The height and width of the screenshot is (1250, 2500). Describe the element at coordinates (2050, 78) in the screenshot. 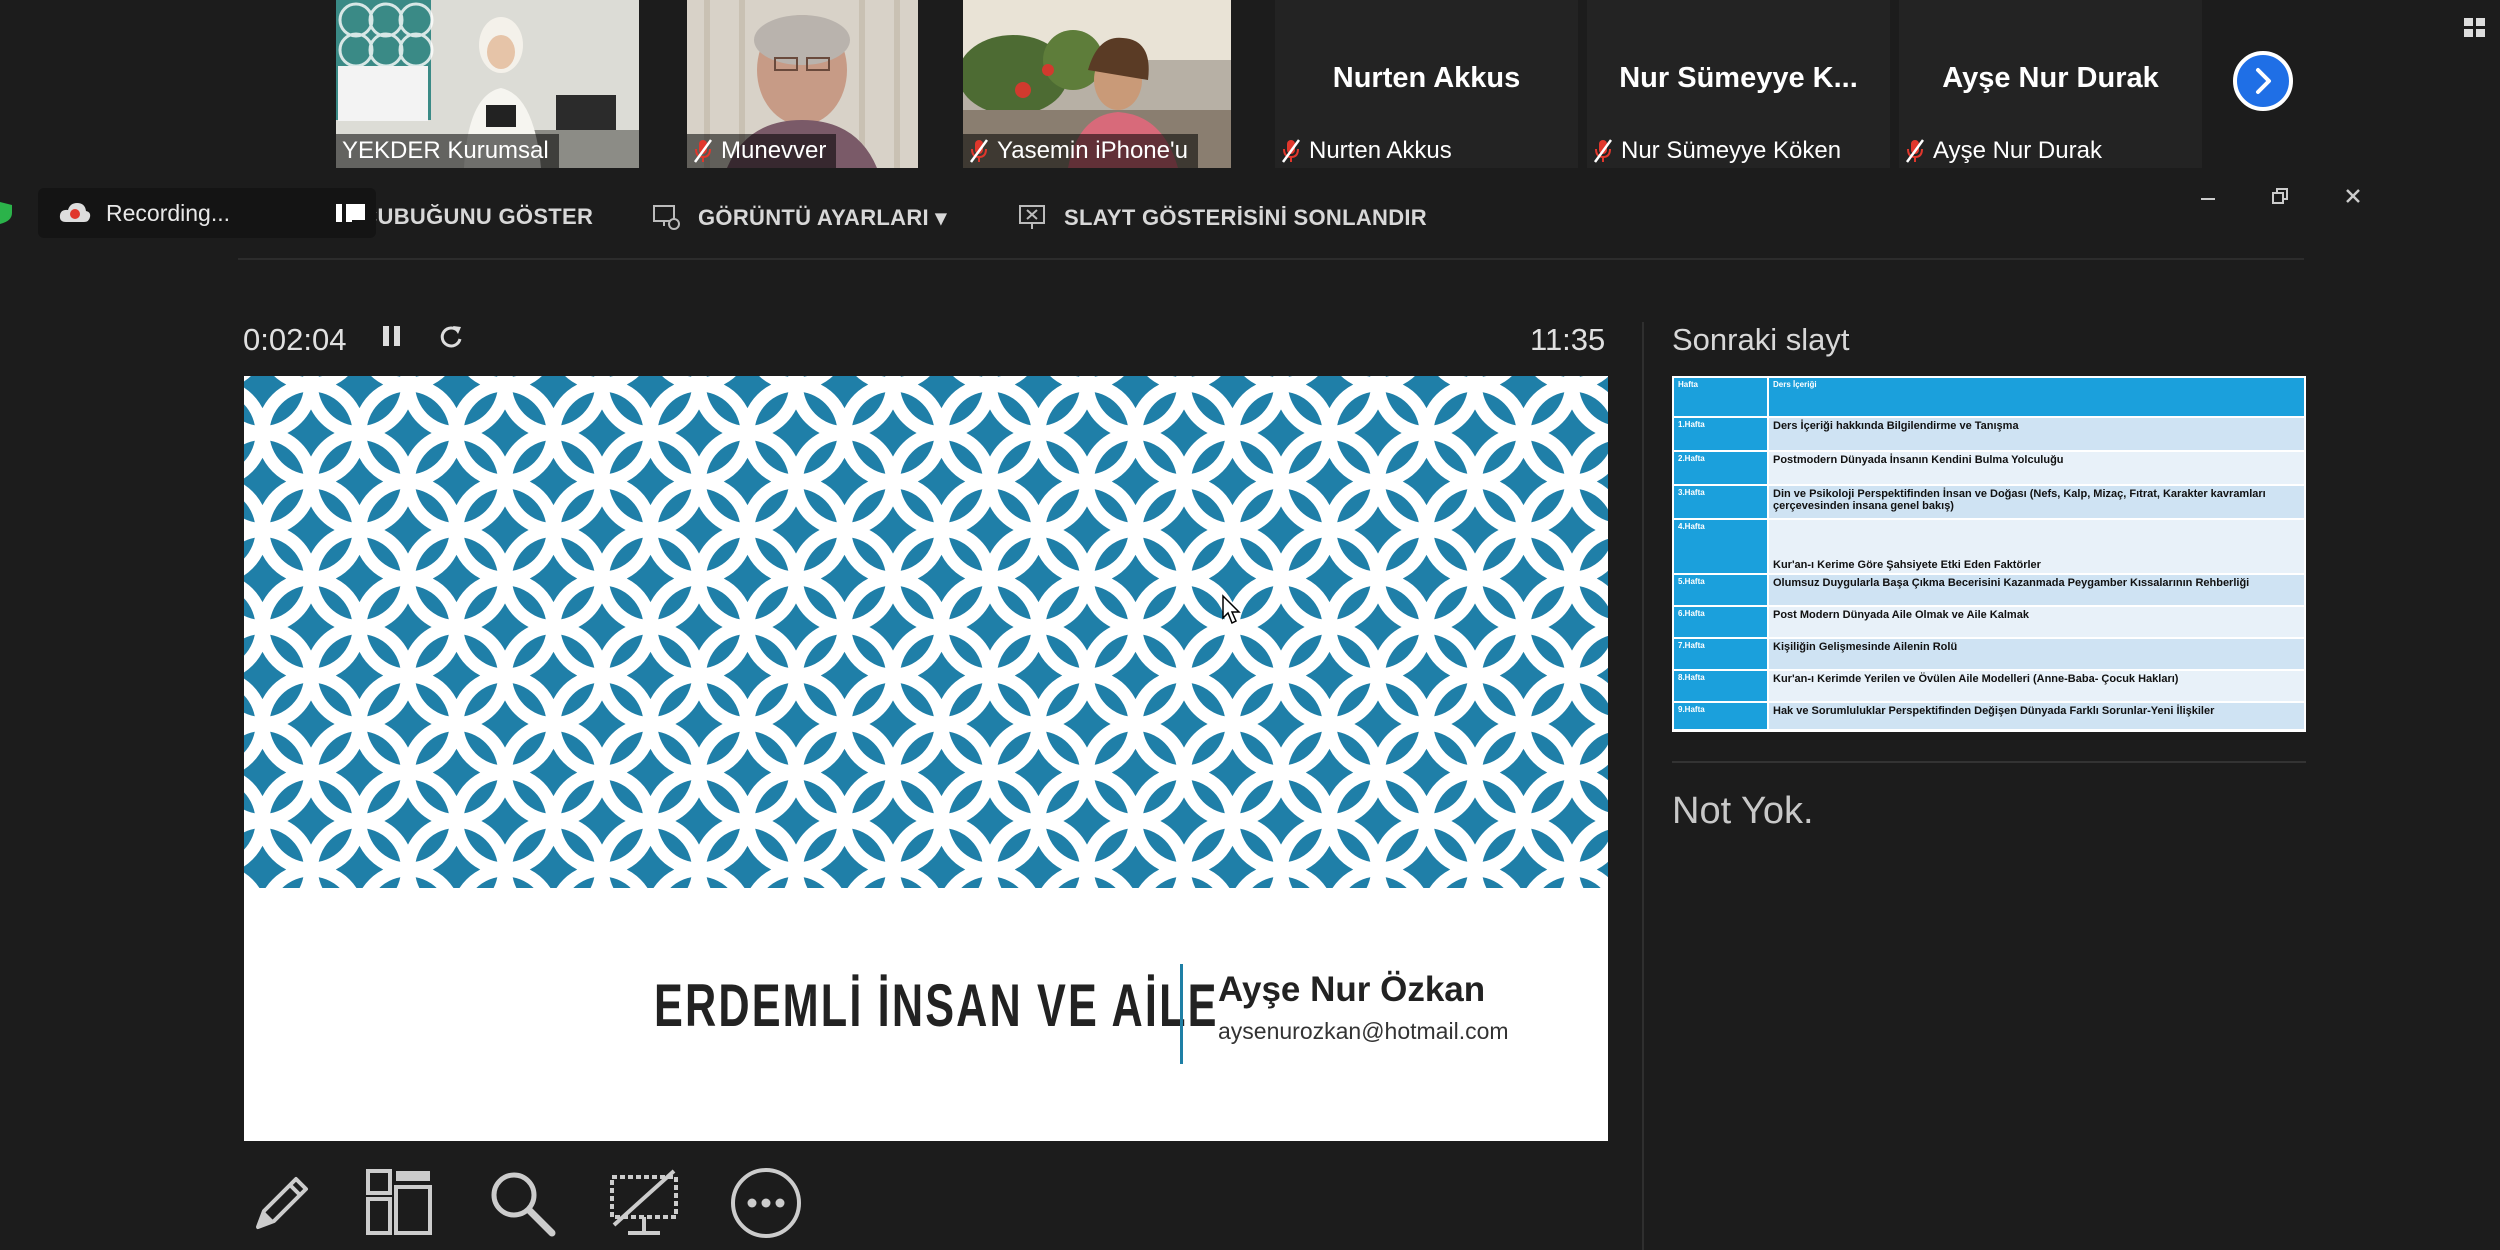

I see `participant-center-name: Ayşe Nur Durak` at that location.